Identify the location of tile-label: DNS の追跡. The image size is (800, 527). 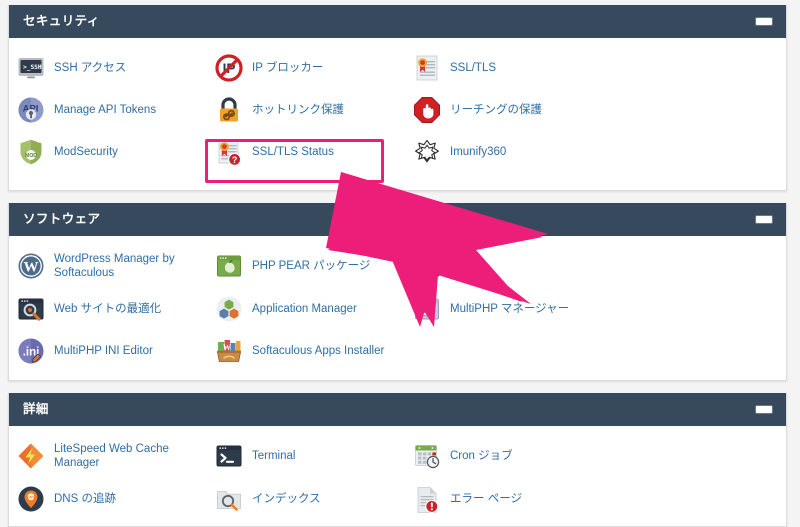
(85, 498).